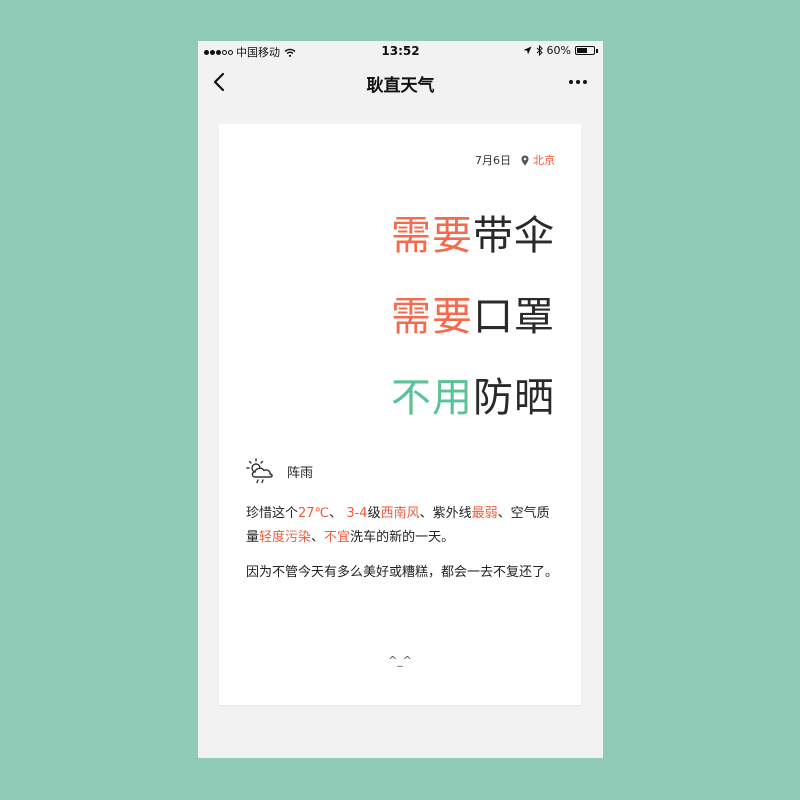 The image size is (800, 800). Describe the element at coordinates (578, 82) in the screenshot. I see `more-dots-icon` at that location.